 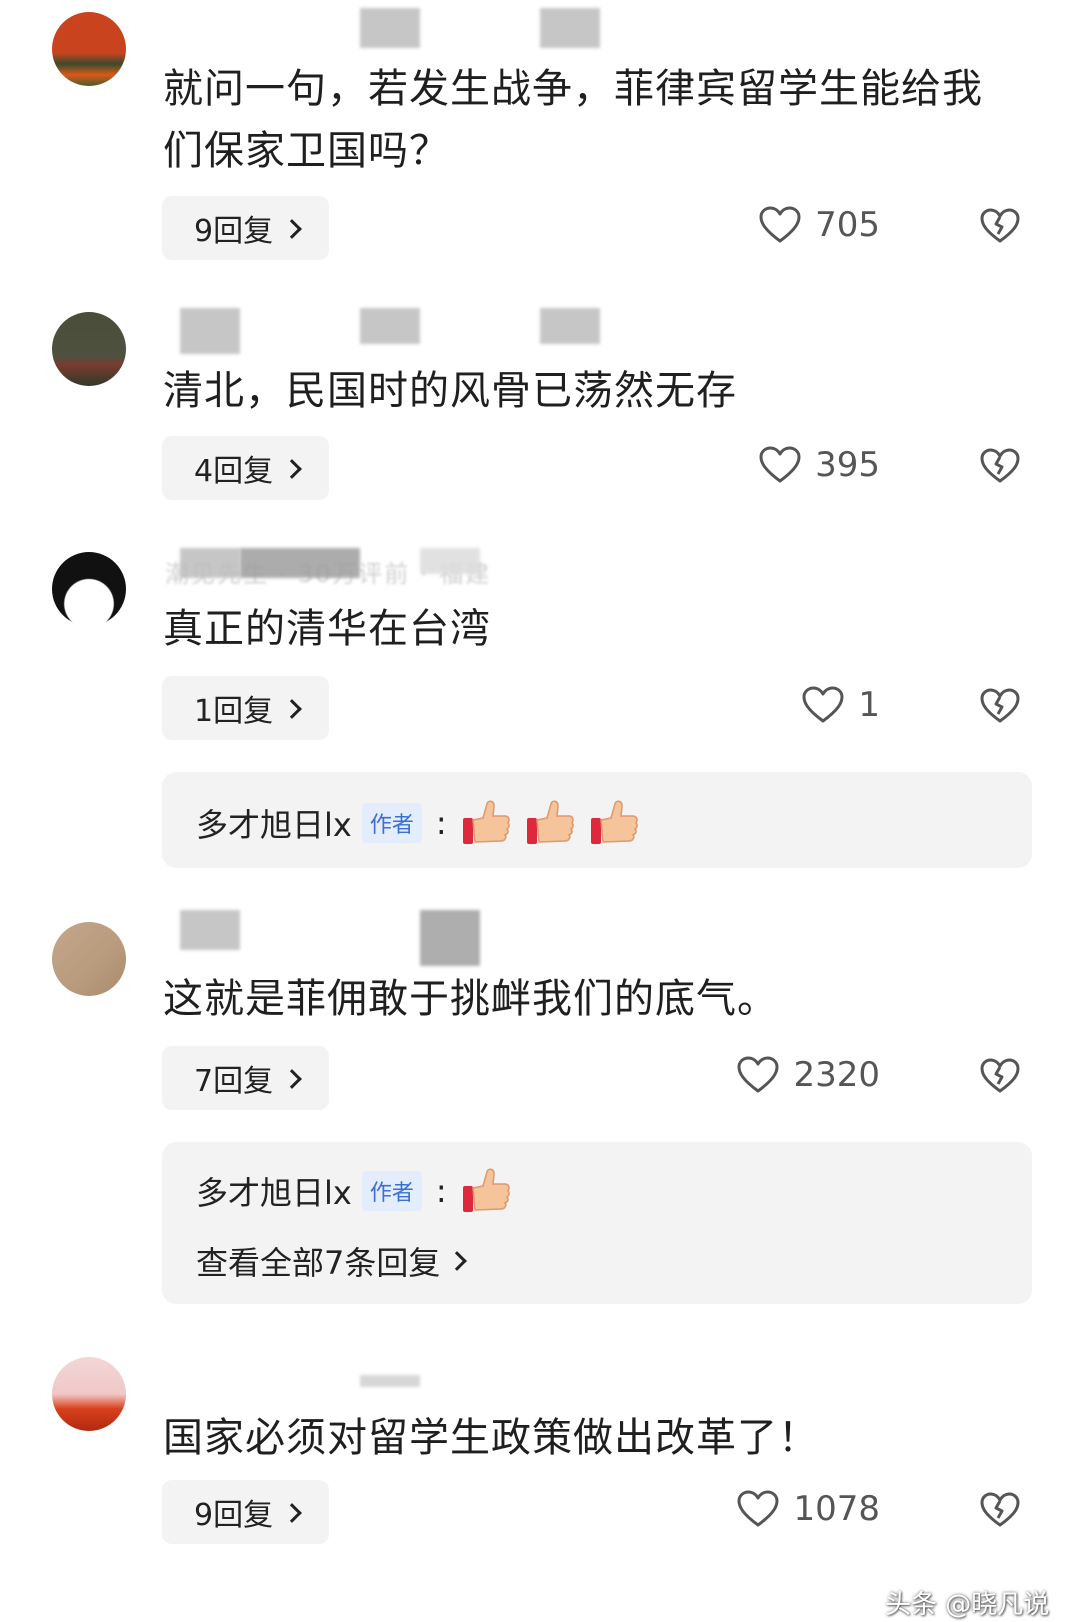 What do you see at coordinates (847, 225) in the screenshot?
I see `like-count: 705` at bounding box center [847, 225].